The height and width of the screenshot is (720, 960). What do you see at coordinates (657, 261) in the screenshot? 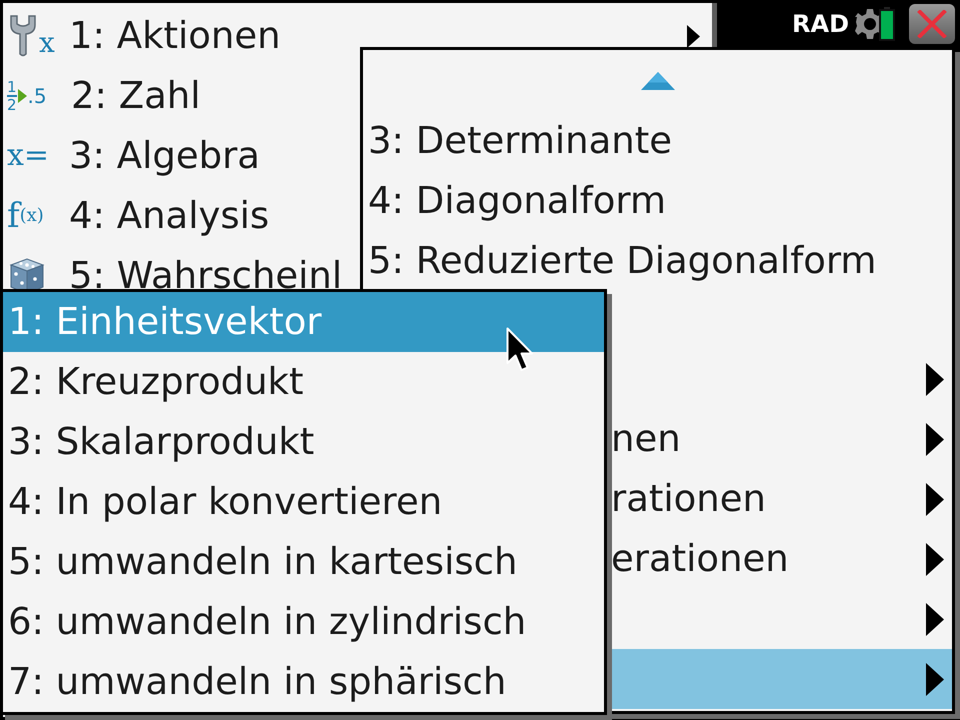
I see `menu-item: 5: Reduzierte Diagonalform` at bounding box center [657, 261].